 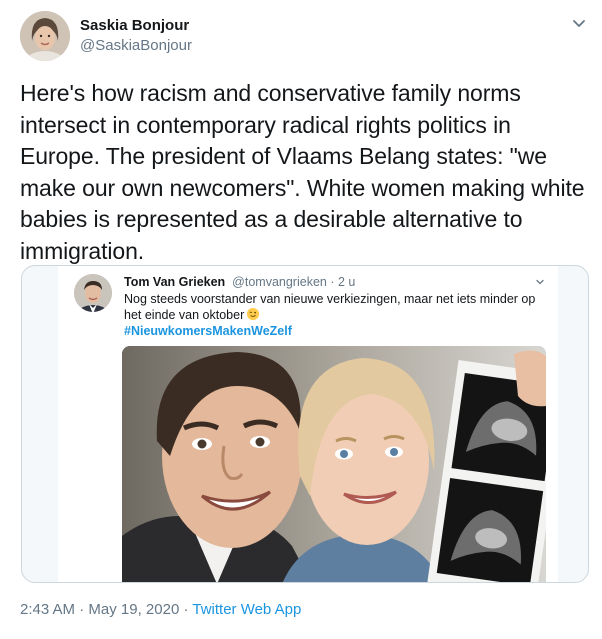 What do you see at coordinates (253, 314) in the screenshot?
I see `winking-face-emoji` at bounding box center [253, 314].